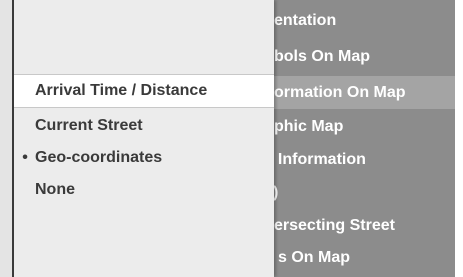 The image size is (463, 277). I want to click on bg-menu-item-information-on-map: ormation On Map, so click(358, 92).